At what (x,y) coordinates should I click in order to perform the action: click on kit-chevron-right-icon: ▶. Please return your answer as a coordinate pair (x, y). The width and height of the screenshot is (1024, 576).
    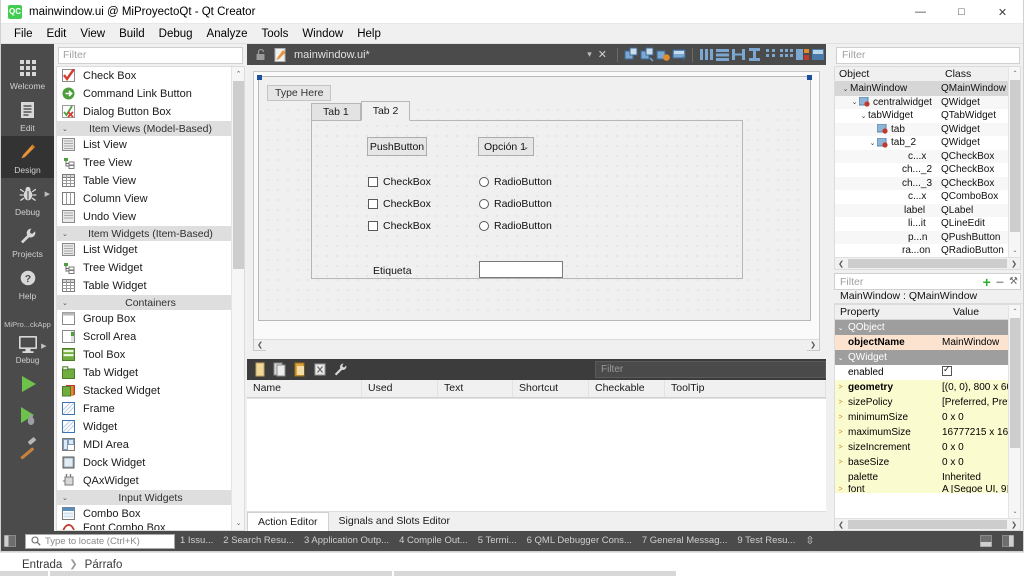
    Looking at the image, I should click on (43, 346).